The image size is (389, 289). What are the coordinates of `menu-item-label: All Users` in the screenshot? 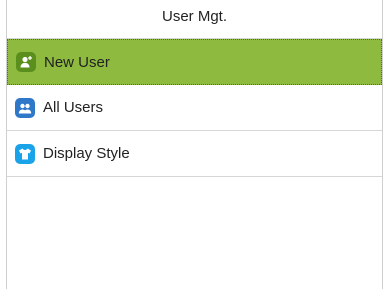 It's located at (73, 107).